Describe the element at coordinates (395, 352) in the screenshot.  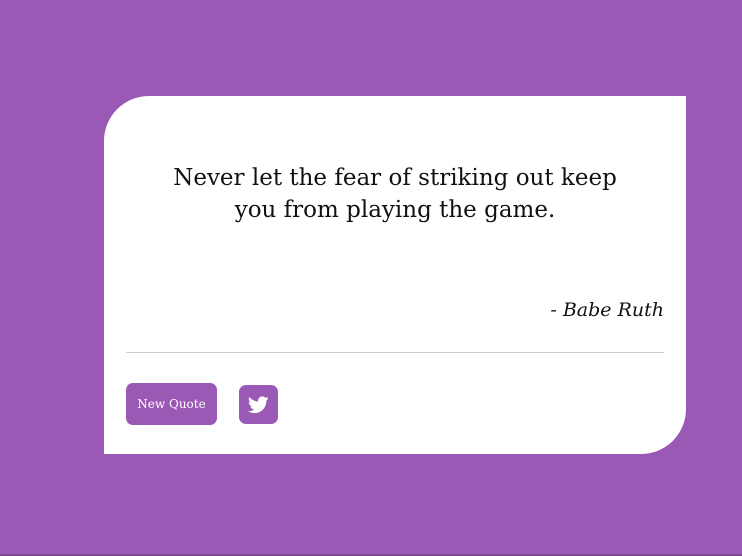
I see `divider` at that location.